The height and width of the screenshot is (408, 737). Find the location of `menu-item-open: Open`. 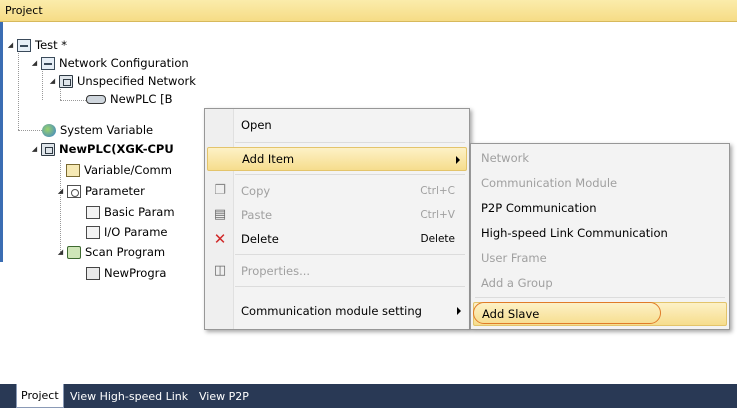

menu-item-open: Open is located at coordinates (337, 125).